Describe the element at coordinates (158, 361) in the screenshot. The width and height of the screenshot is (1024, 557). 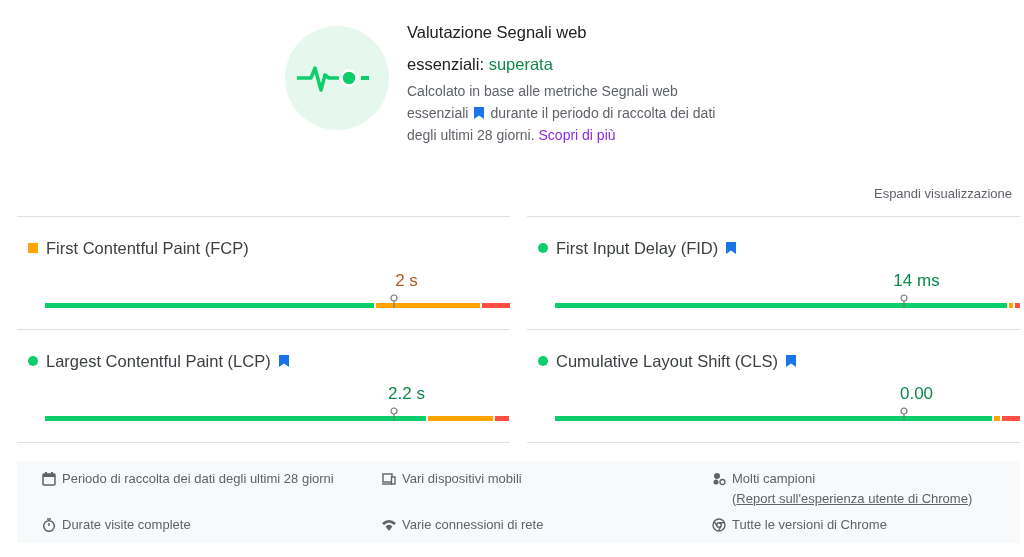
I see `metric-name: Largest Contentful Paint (LCP)` at that location.